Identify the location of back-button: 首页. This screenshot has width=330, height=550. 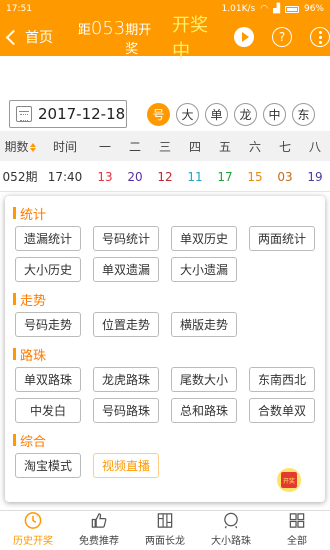
(39, 37).